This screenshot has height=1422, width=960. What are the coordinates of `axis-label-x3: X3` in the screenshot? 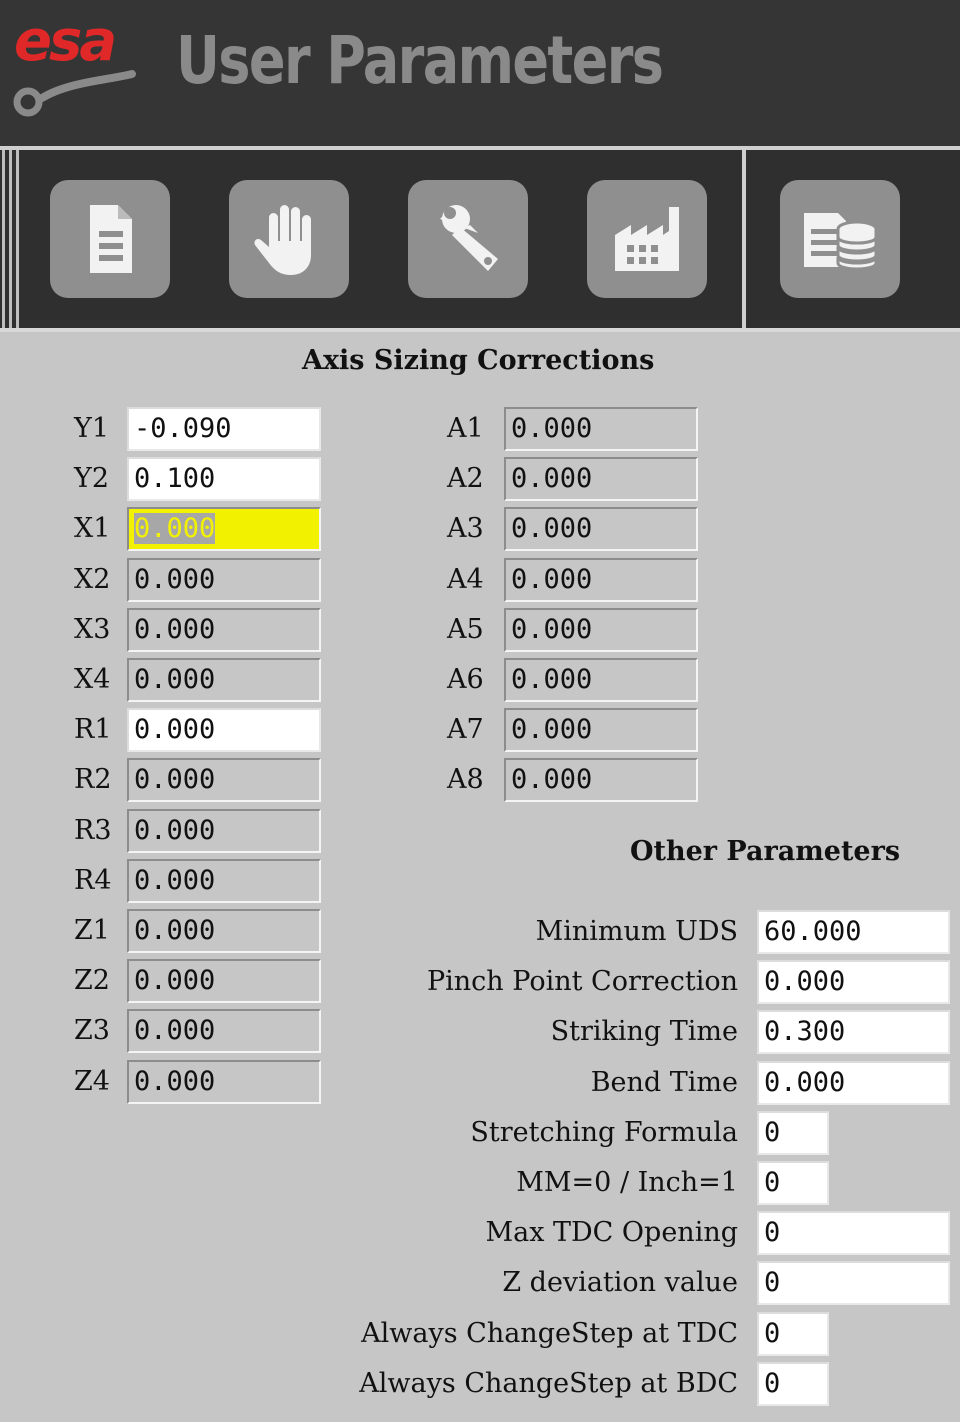 It's located at (92, 629).